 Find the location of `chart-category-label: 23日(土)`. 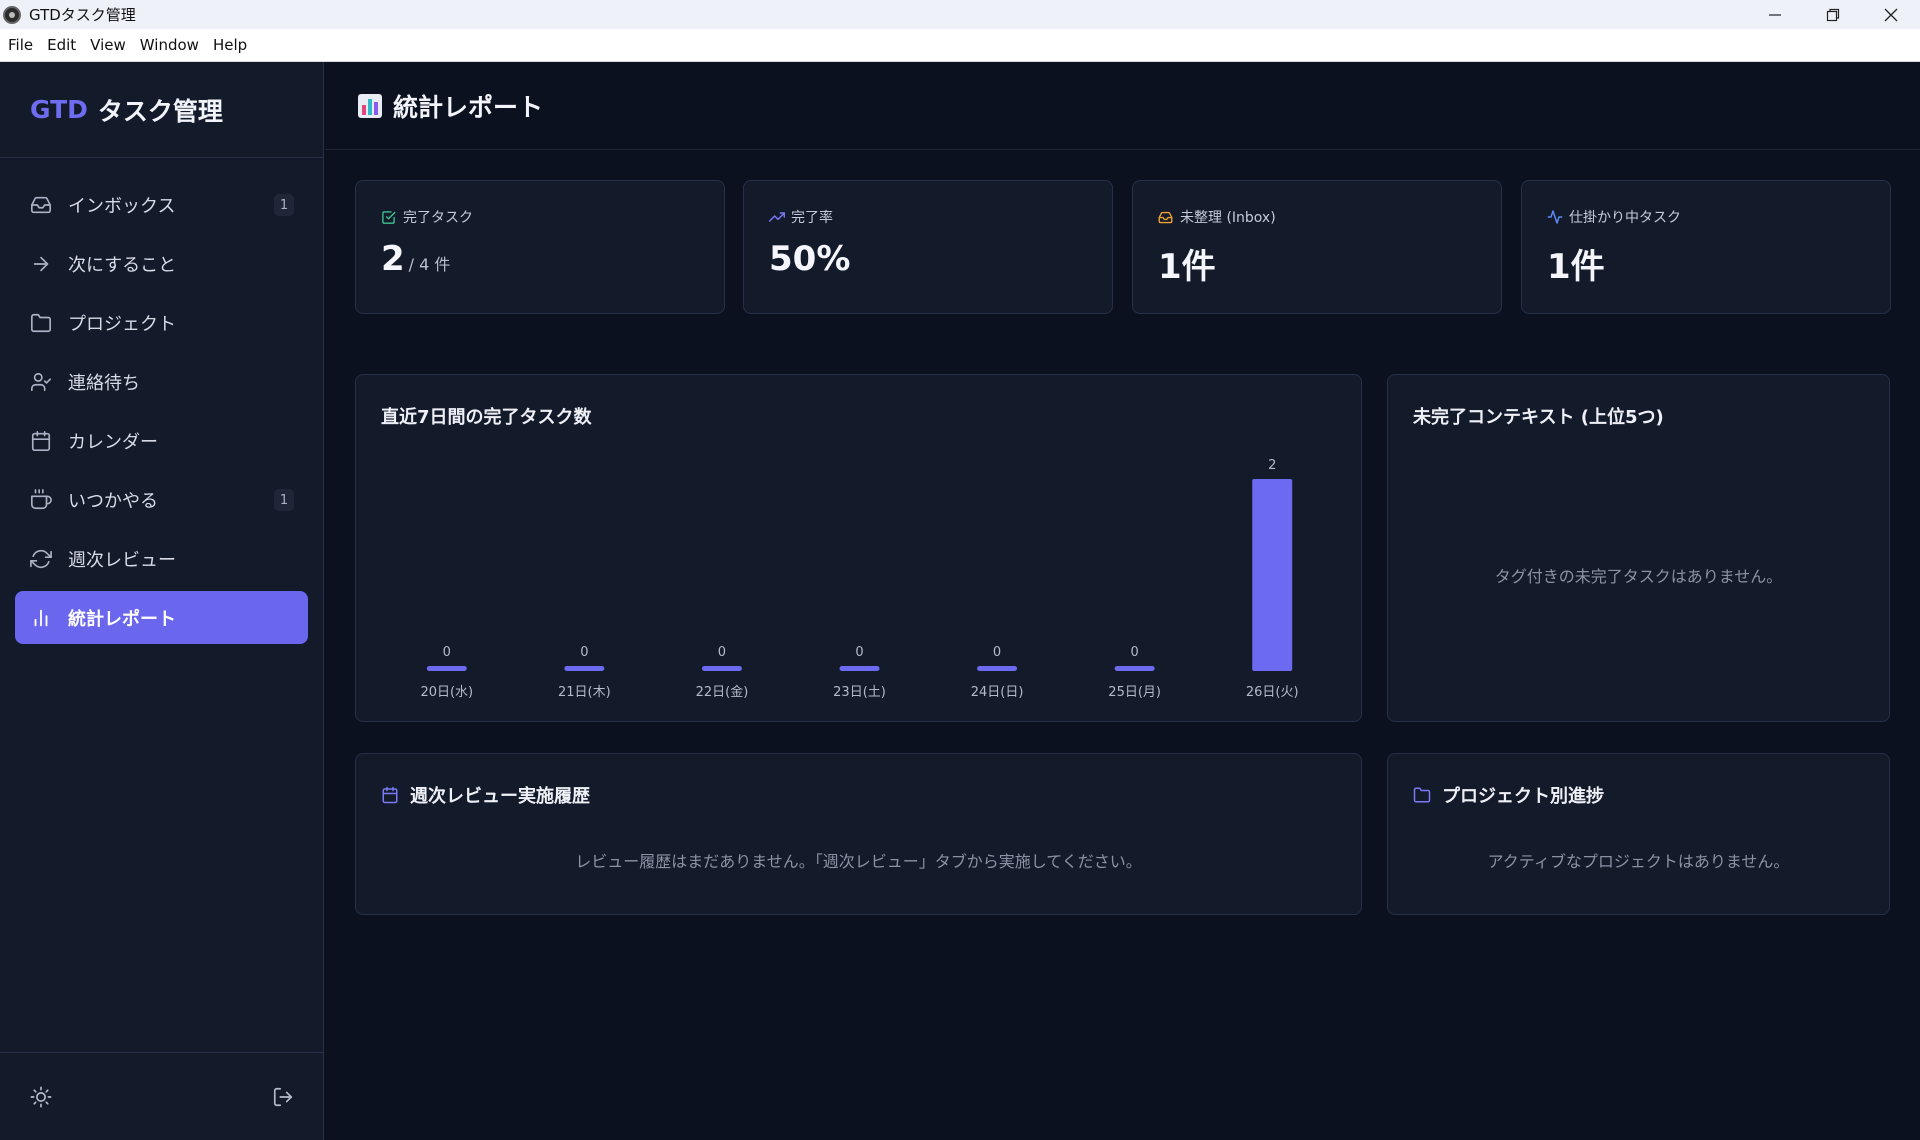

chart-category-label: 23日(土) is located at coordinates (859, 692).